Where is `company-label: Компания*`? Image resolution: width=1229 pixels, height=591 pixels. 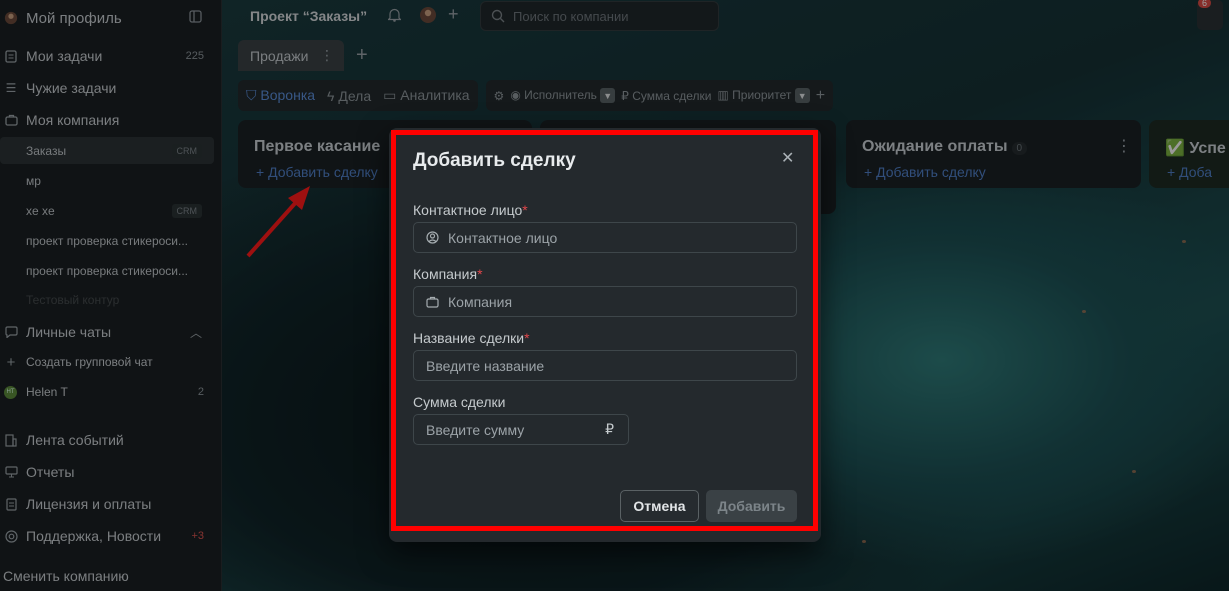
company-label: Компания* is located at coordinates (448, 274).